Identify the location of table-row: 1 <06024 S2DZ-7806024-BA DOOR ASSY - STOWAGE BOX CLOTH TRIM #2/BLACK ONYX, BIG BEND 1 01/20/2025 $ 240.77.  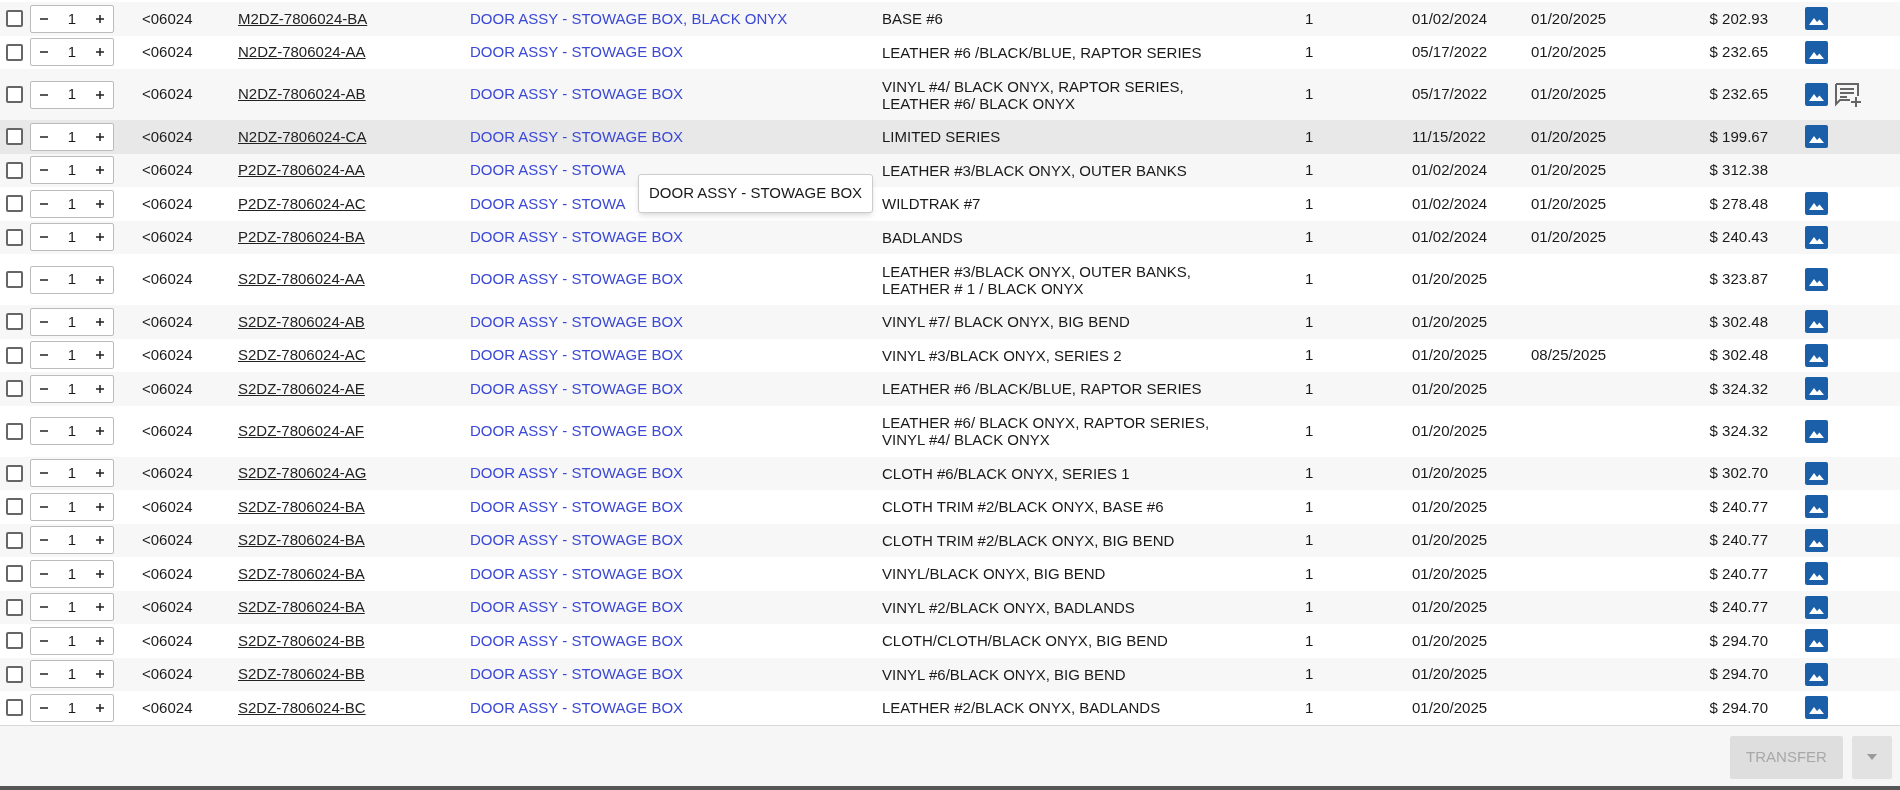
(950, 540).